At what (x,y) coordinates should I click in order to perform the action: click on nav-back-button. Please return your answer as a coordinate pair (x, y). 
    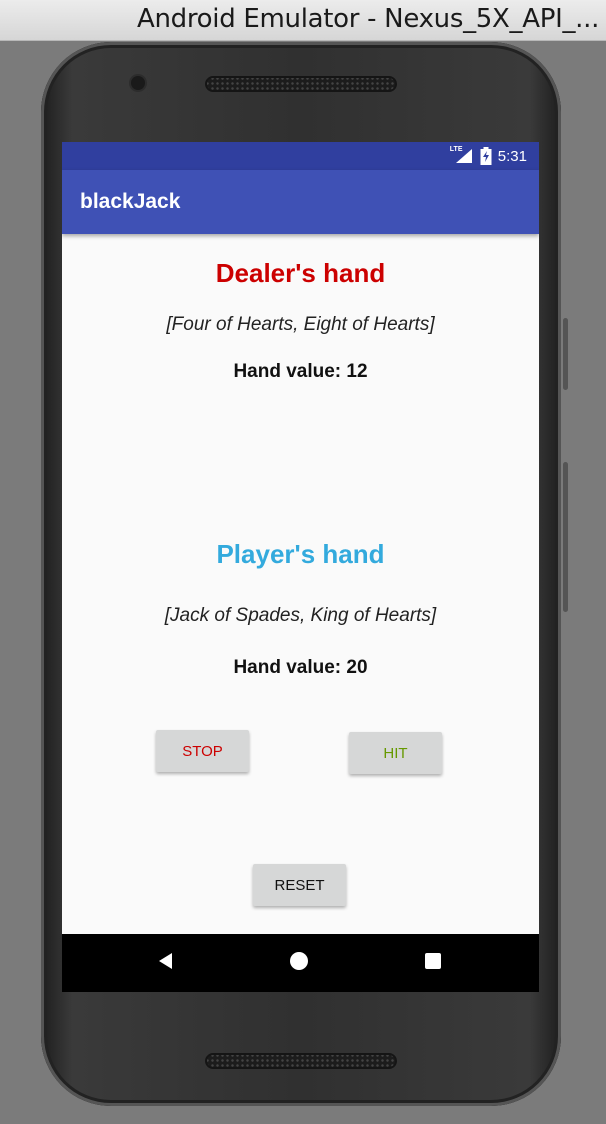
    Looking at the image, I should click on (166, 963).